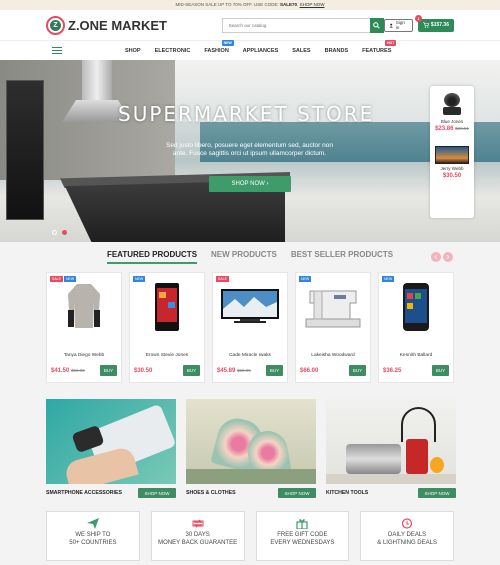  What do you see at coordinates (392, 370) in the screenshot?
I see `product-price: $36.25` at bounding box center [392, 370].